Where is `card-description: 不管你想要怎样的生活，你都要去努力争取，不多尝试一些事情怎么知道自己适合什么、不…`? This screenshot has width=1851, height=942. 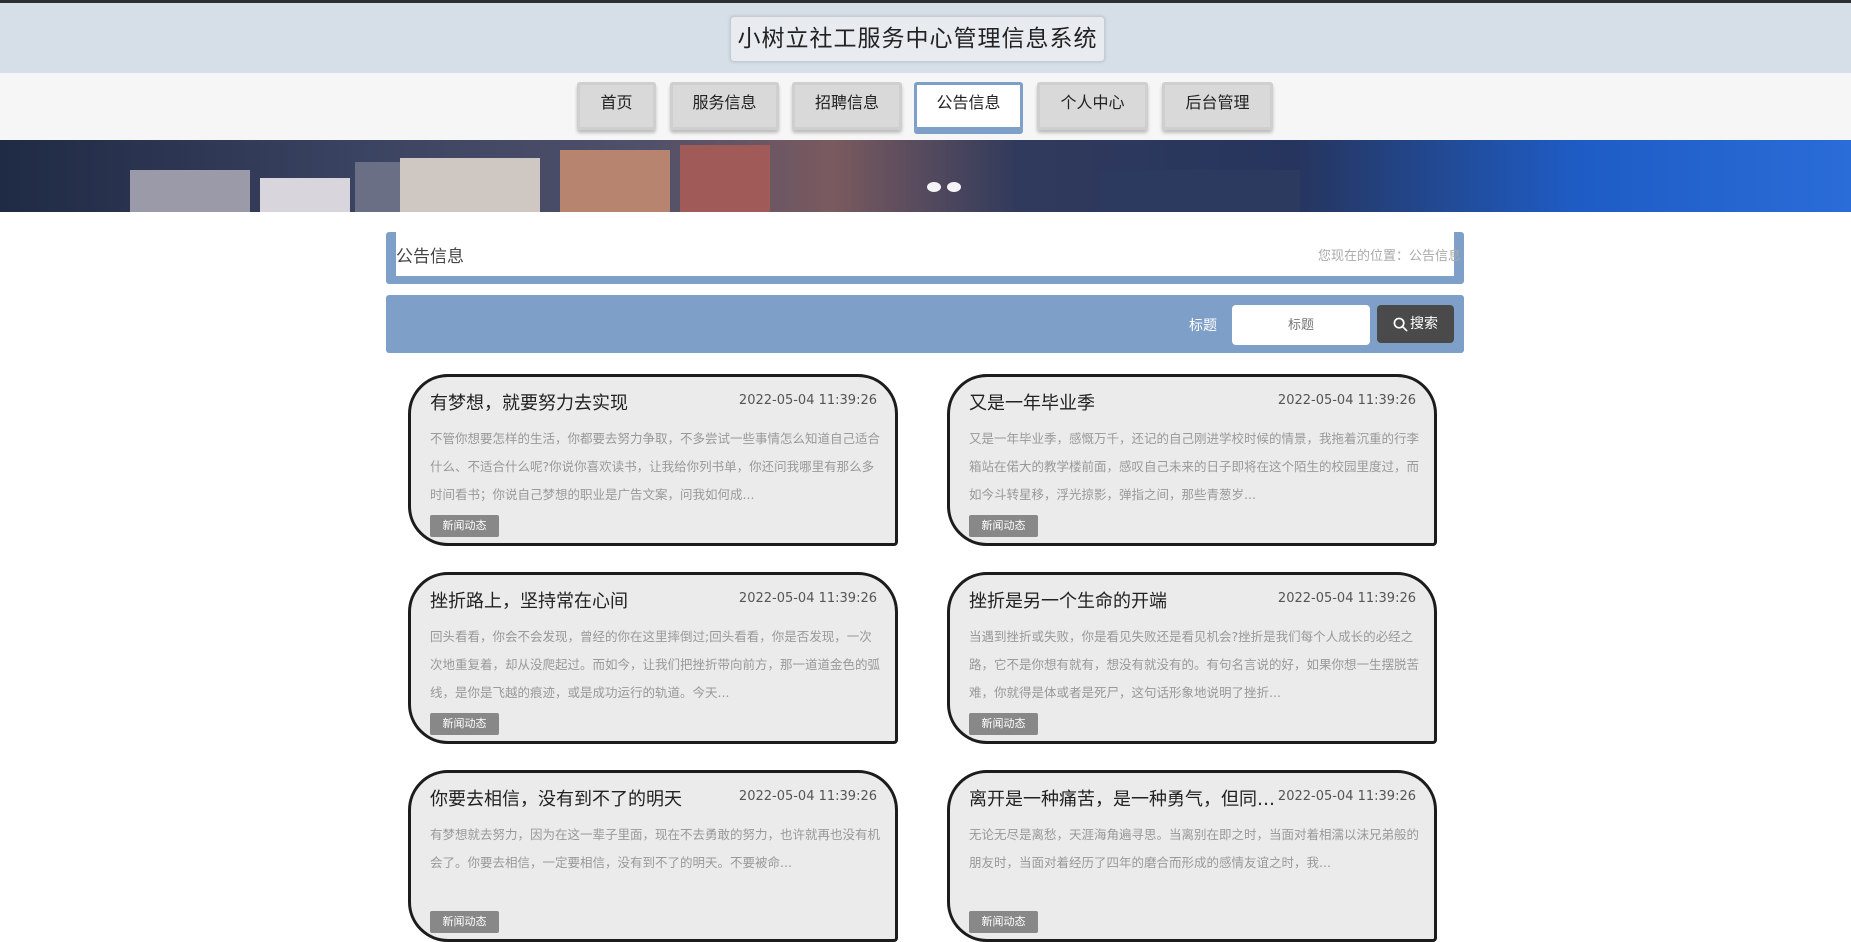 card-description: 不管你想要怎样的生活，你都要去努力争取，不多尝试一些事情怎么知道自己适合什么、不… is located at coordinates (655, 466).